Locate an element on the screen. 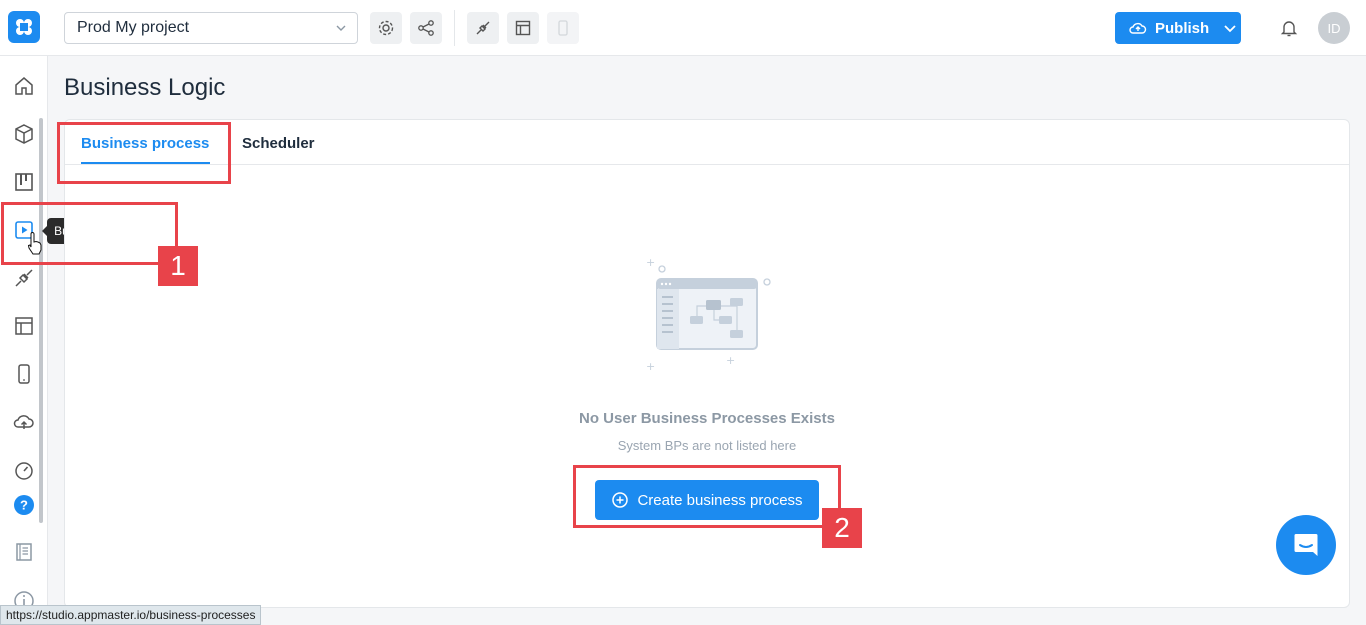  business-logic-shortcut-button is located at coordinates (483, 28).